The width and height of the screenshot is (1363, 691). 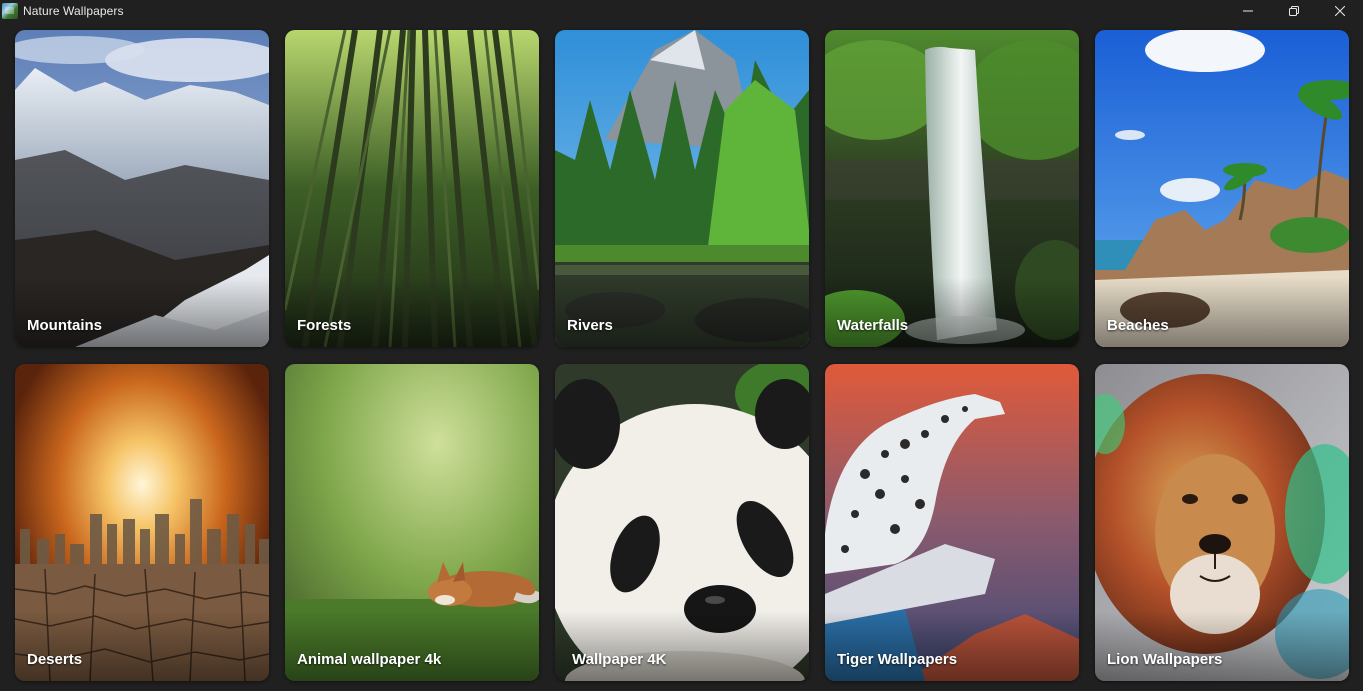 I want to click on category-card-animal-wallpaper-4k: Animal wallpaper 4k, so click(x=412, y=522).